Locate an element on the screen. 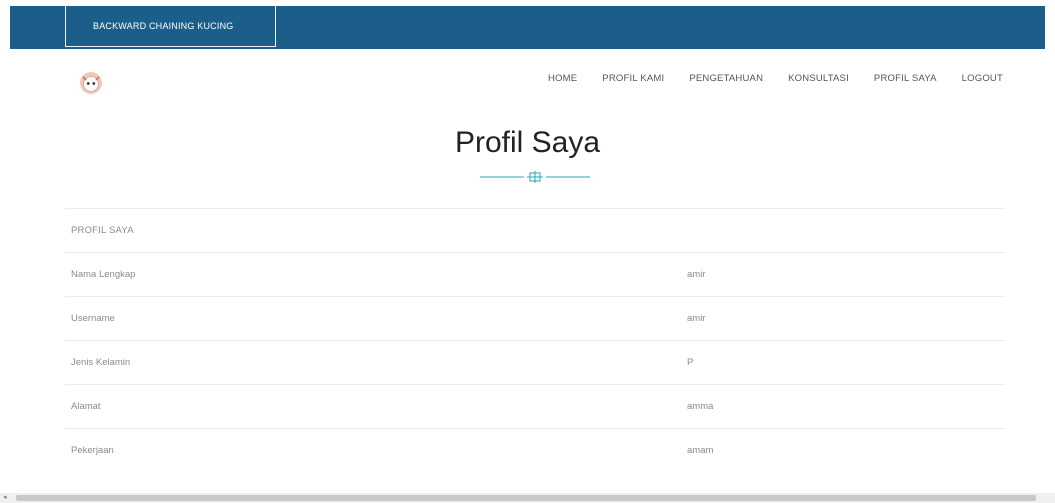 The width and height of the screenshot is (1055, 503). nav-konsultasi: KONSULTASI is located at coordinates (818, 78).